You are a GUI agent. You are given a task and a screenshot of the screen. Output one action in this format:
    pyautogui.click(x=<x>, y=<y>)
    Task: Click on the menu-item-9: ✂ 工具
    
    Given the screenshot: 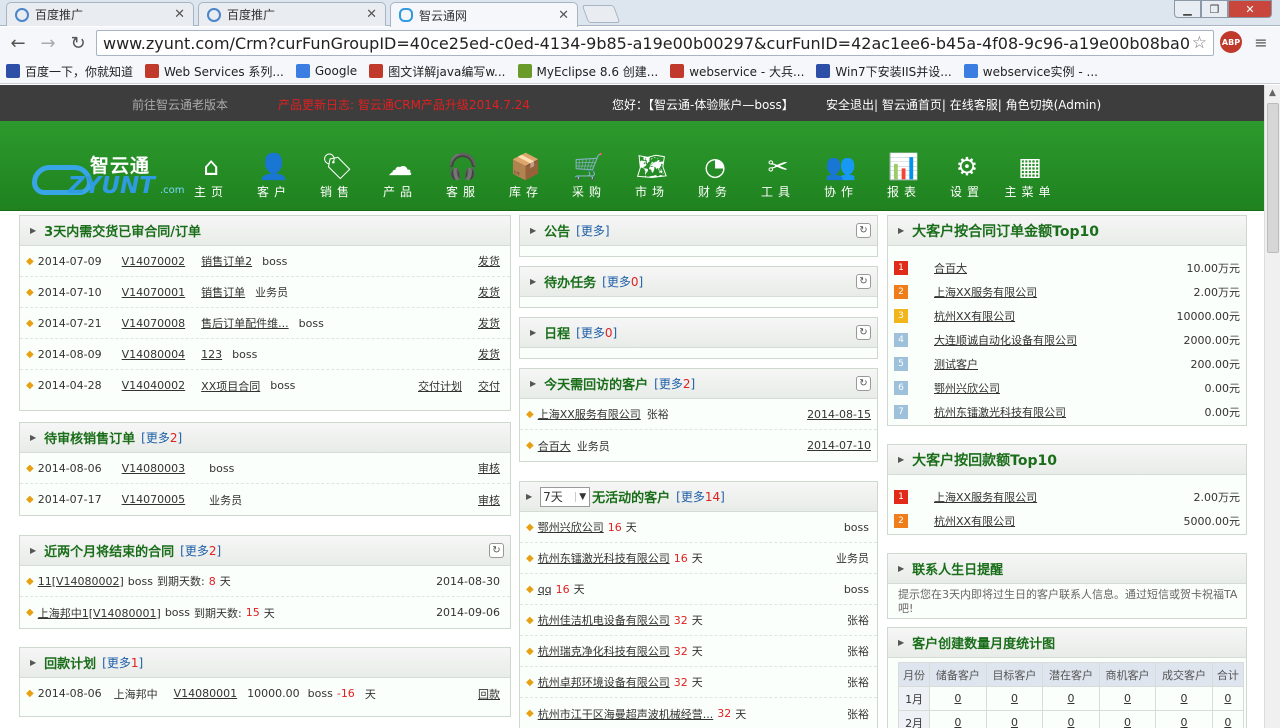 What is the action you would take?
    pyautogui.click(x=778, y=176)
    